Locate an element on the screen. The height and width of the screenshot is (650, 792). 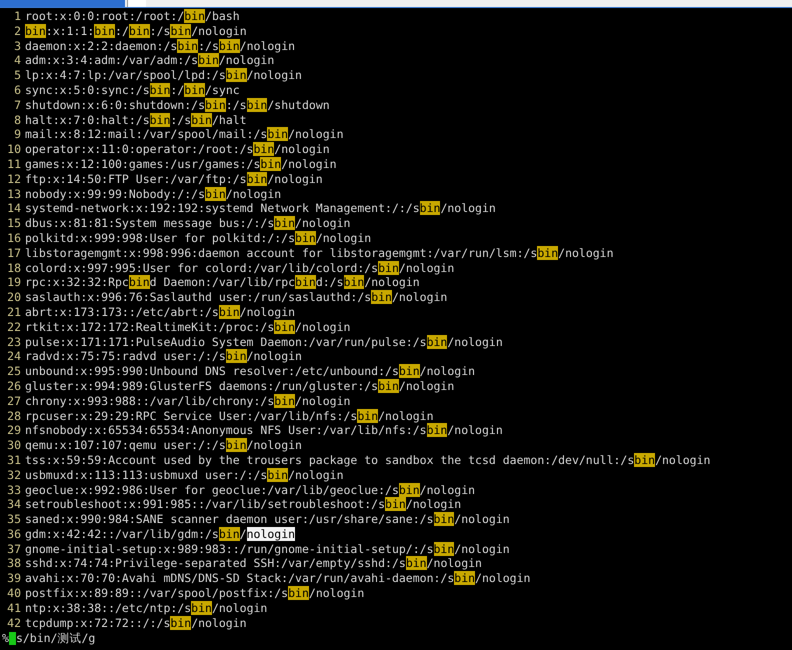
code-line: lp:x:4:7:lp:/var/spool/lpd:/sbin/nologin is located at coordinates (163, 75).